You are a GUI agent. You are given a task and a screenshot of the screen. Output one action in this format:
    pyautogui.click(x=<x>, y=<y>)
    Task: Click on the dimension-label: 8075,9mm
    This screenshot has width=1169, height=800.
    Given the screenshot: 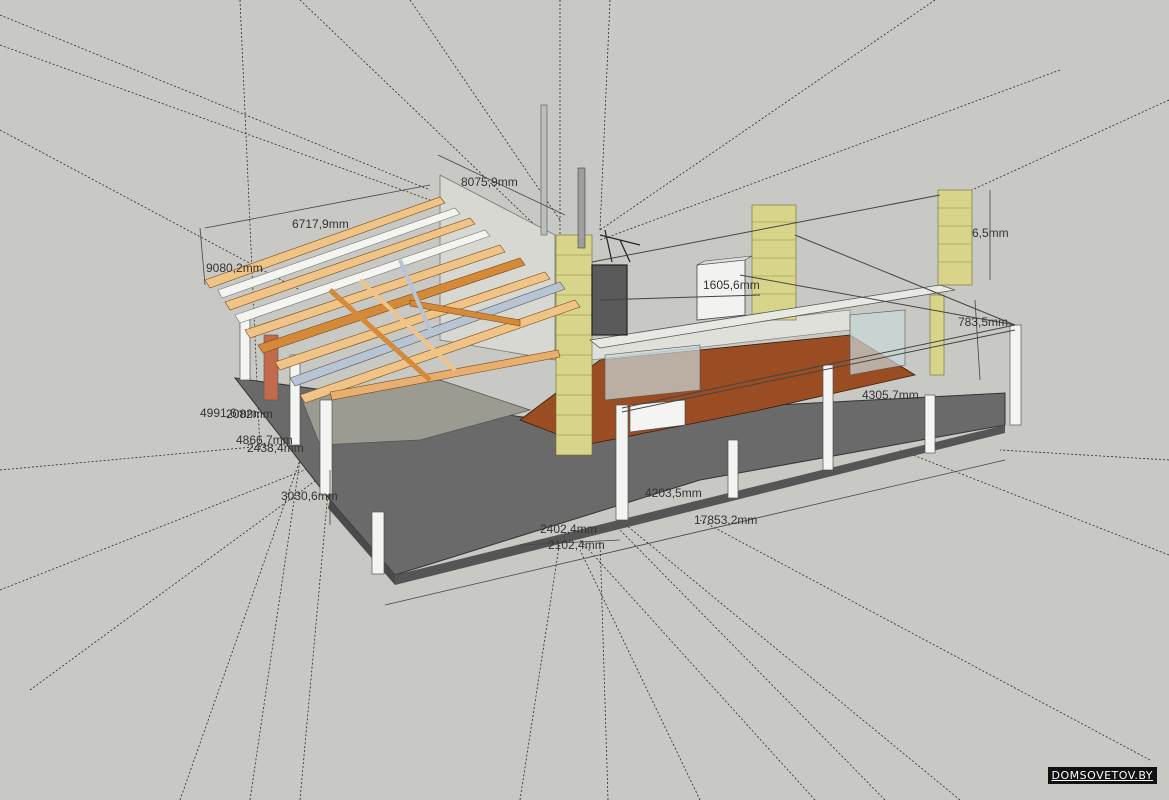 What is the action you would take?
    pyautogui.click(x=489, y=182)
    